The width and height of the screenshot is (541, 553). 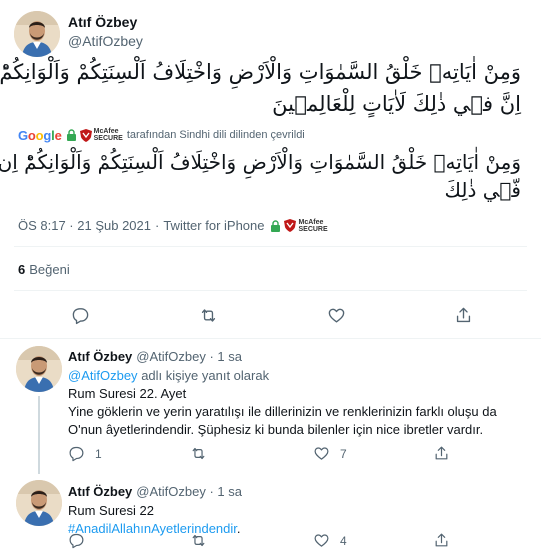 What do you see at coordinates (278, 542) in the screenshot?
I see `reply-actions: 4` at bounding box center [278, 542].